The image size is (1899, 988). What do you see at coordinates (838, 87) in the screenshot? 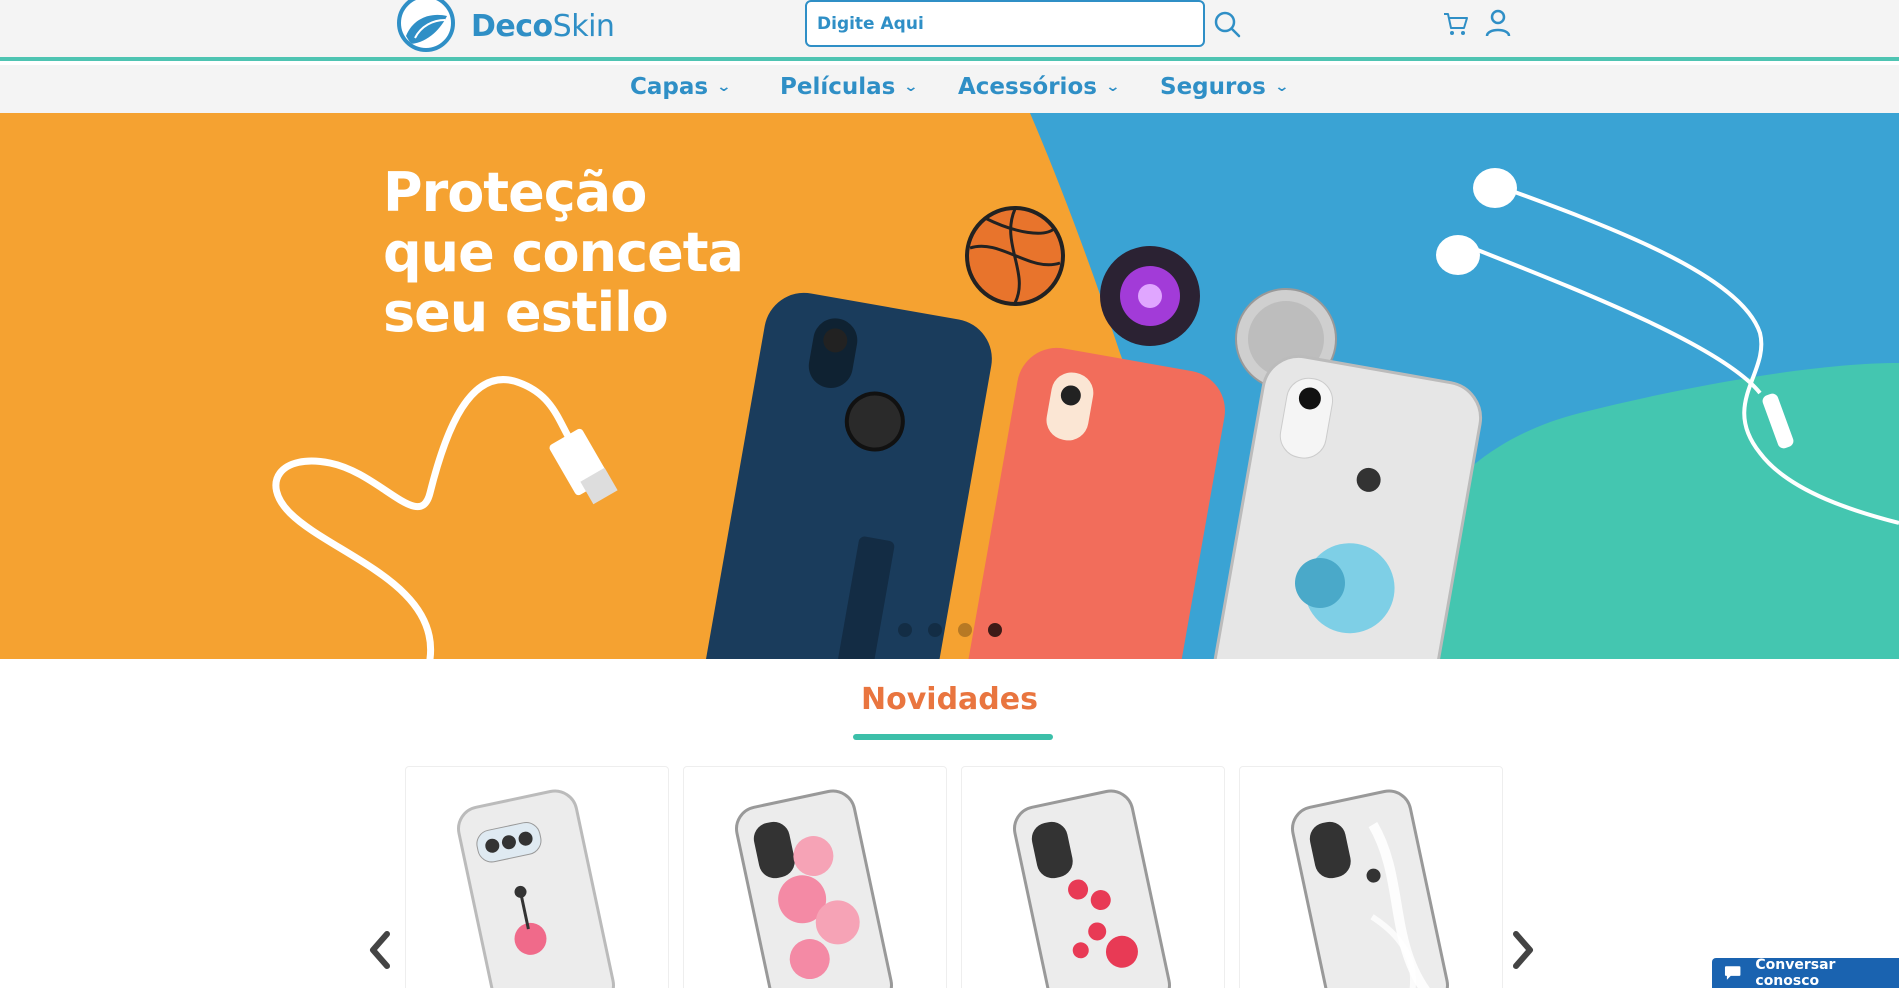
I see `nav-item-label: Películas` at bounding box center [838, 87].